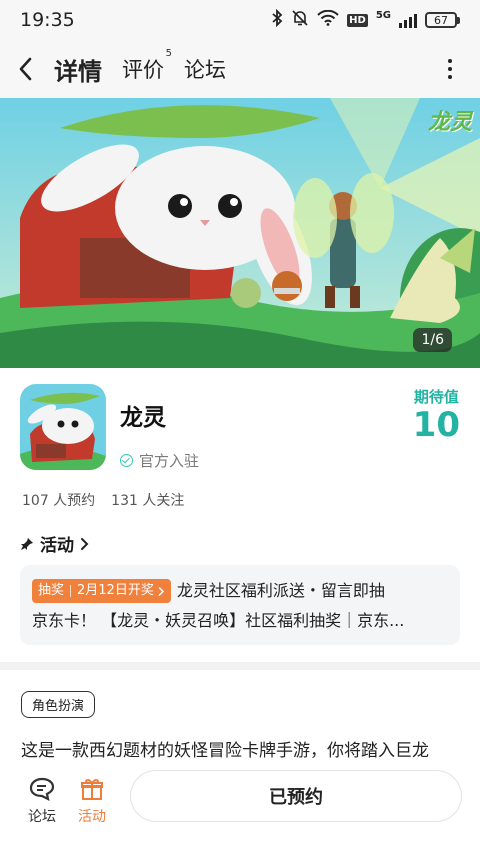 The image size is (480, 854). Describe the element at coordinates (143, 418) in the screenshot. I see `app-title: 龙灵` at that location.